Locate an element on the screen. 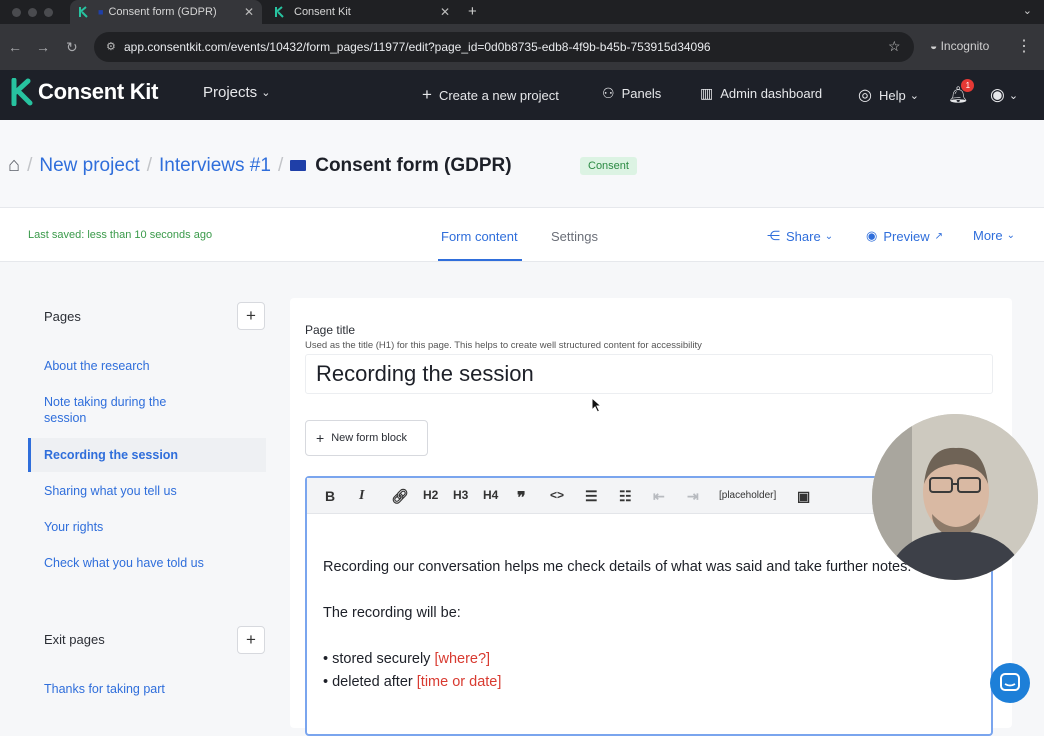 The width and height of the screenshot is (1044, 736). forward-arrow-icon: → is located at coordinates (43, 47).